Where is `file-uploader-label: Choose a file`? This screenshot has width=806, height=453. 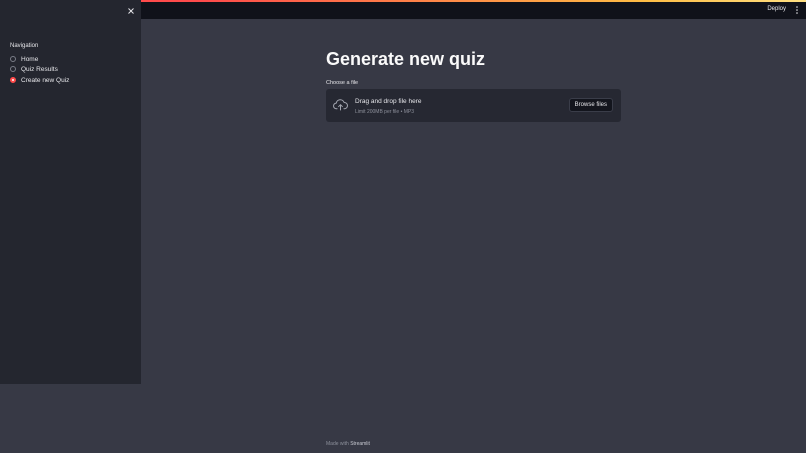
file-uploader-label: Choose a file is located at coordinates (342, 83).